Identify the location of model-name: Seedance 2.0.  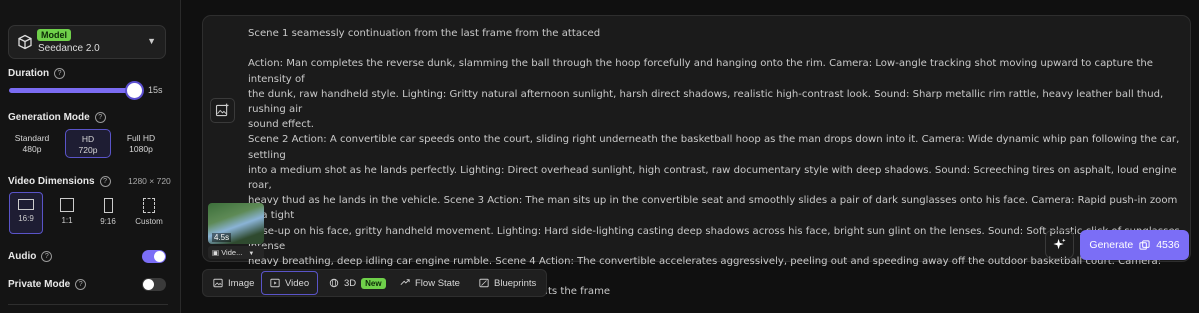
(69, 48).